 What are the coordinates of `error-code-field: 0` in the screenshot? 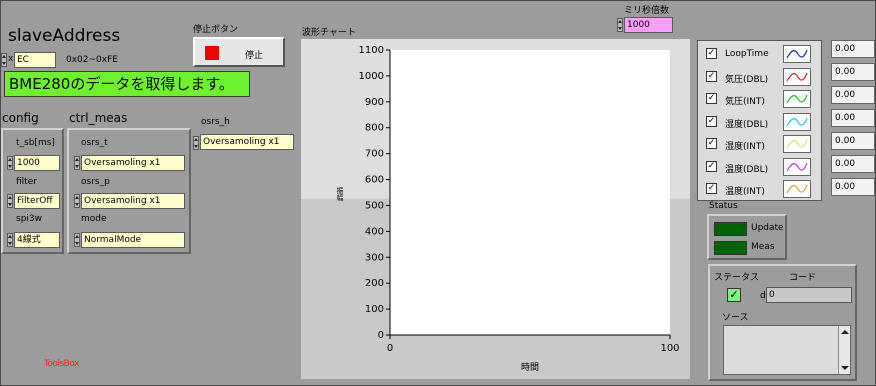 It's located at (809, 295).